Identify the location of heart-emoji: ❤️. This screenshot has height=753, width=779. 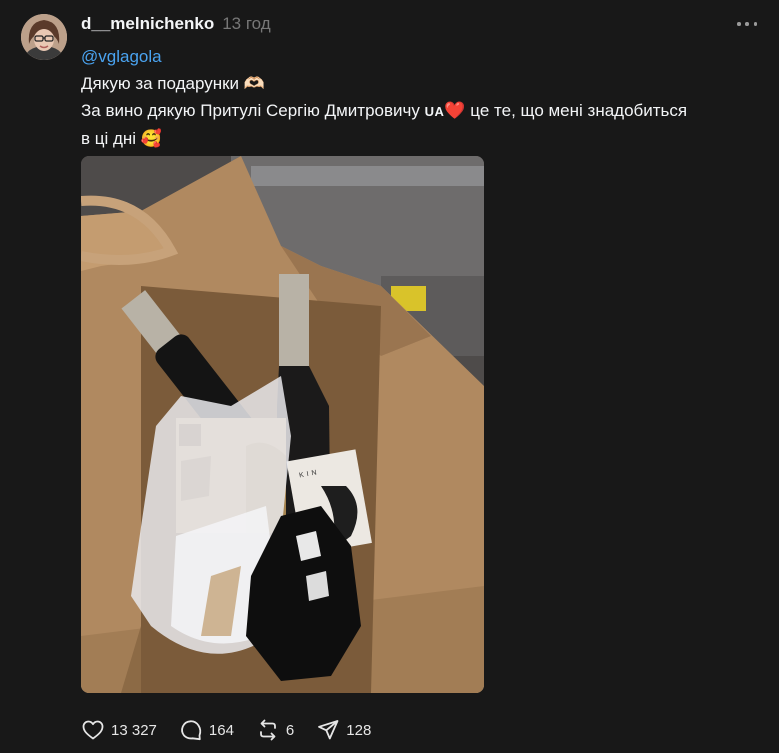
(455, 110).